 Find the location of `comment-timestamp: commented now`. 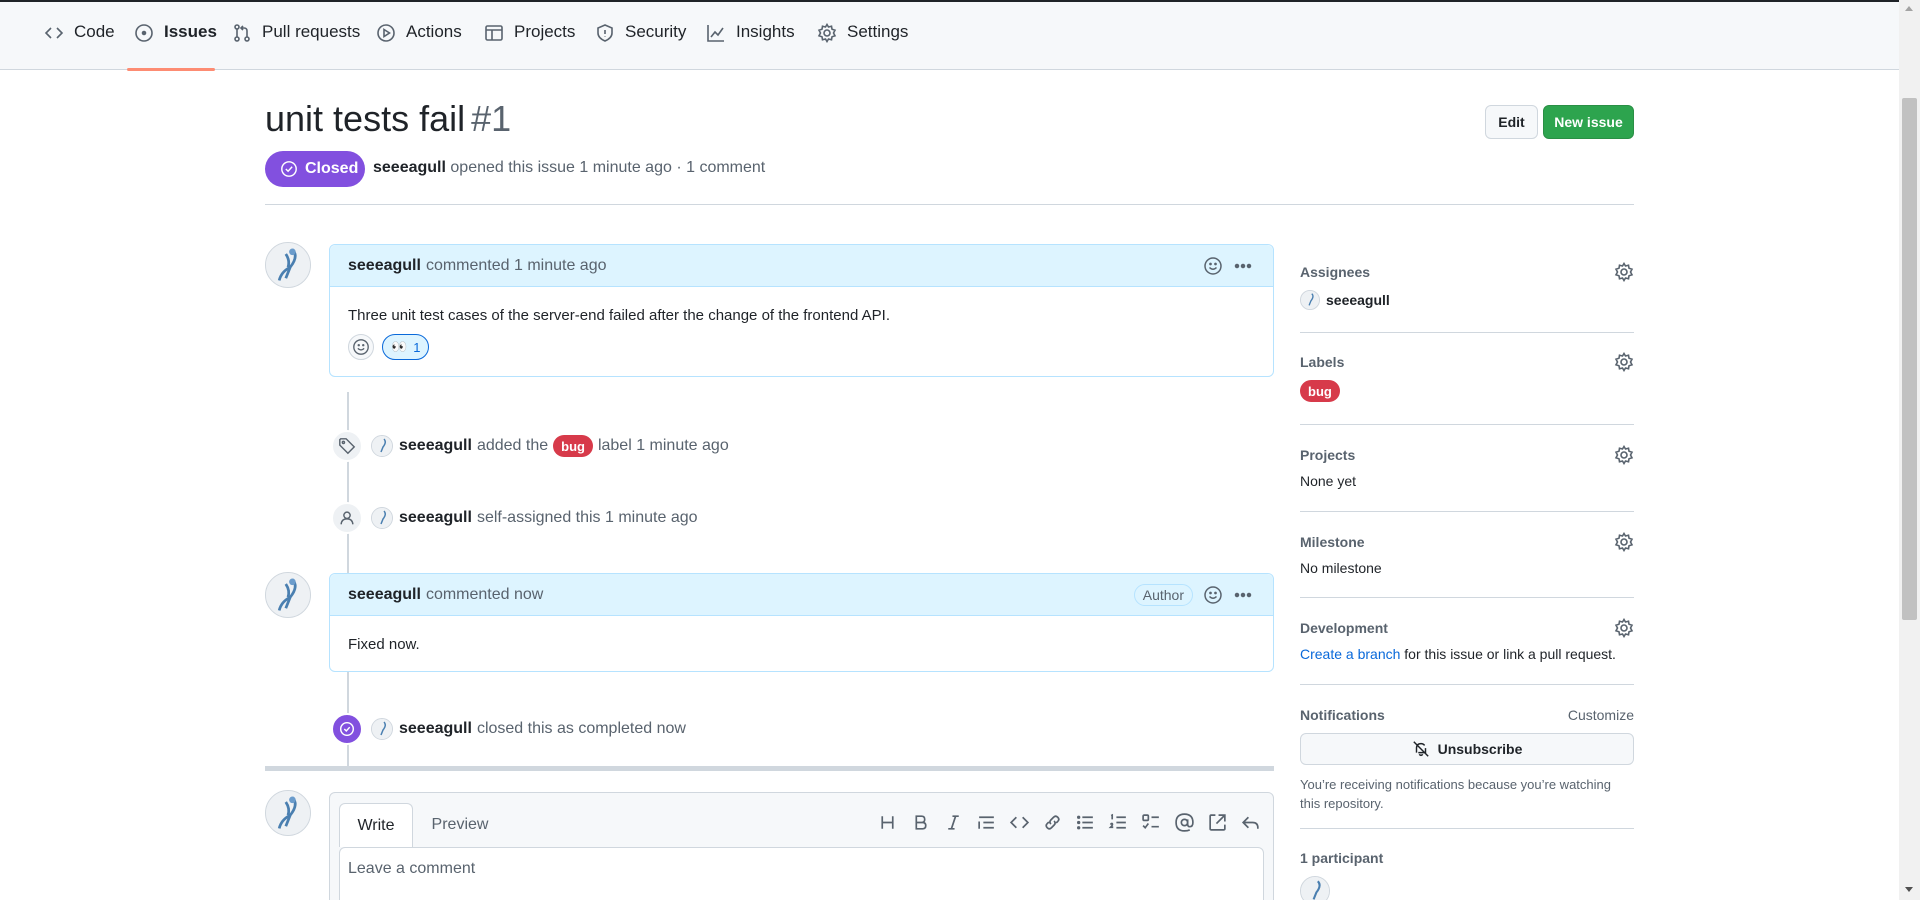

comment-timestamp: commented now is located at coordinates (484, 595).